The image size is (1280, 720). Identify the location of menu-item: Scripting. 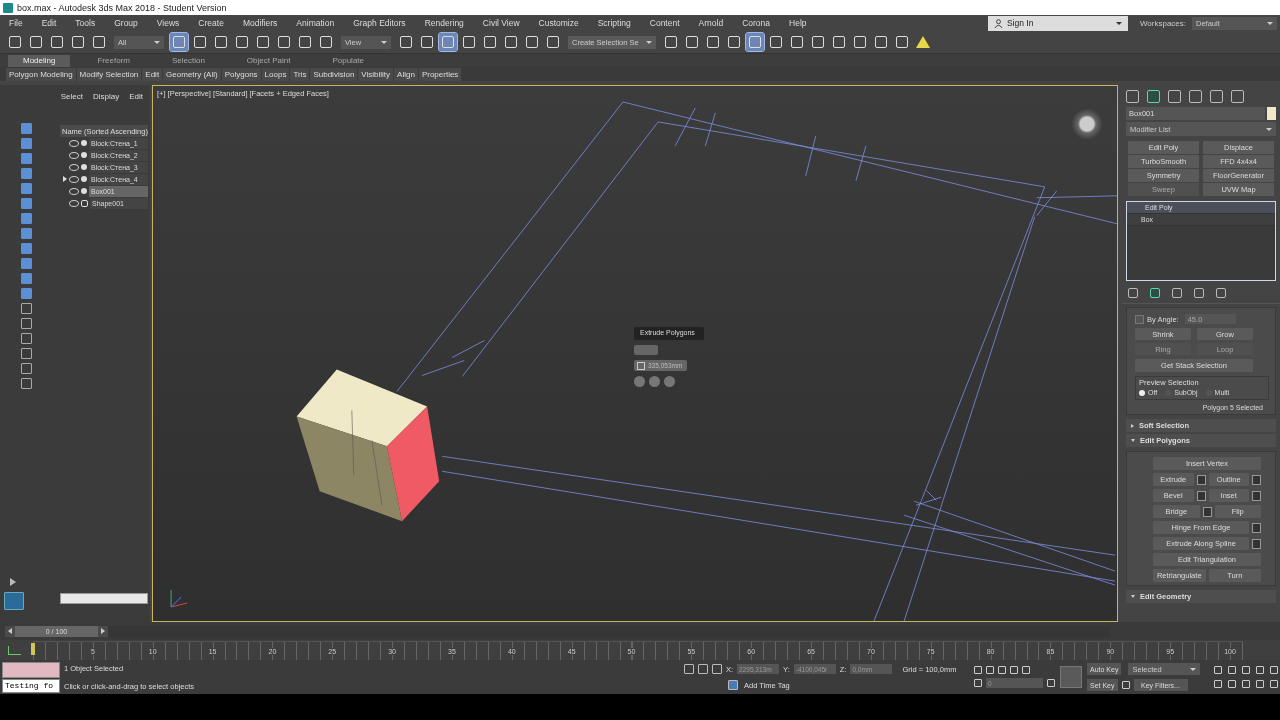
(614, 23).